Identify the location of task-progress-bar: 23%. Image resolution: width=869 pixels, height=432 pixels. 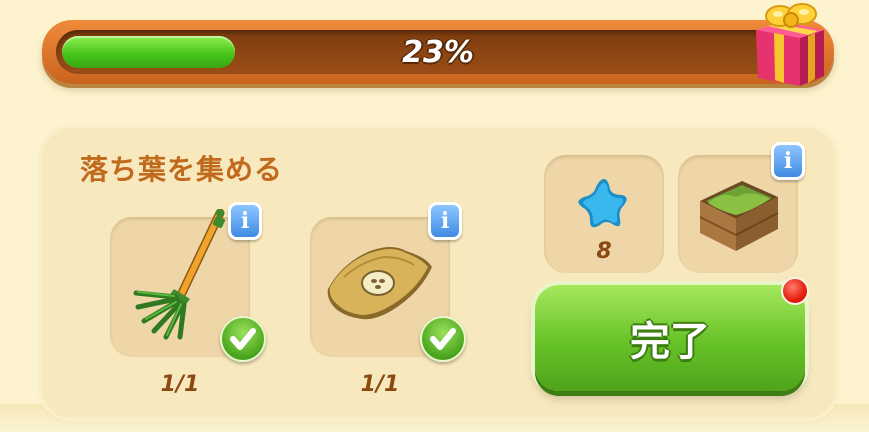
(438, 52).